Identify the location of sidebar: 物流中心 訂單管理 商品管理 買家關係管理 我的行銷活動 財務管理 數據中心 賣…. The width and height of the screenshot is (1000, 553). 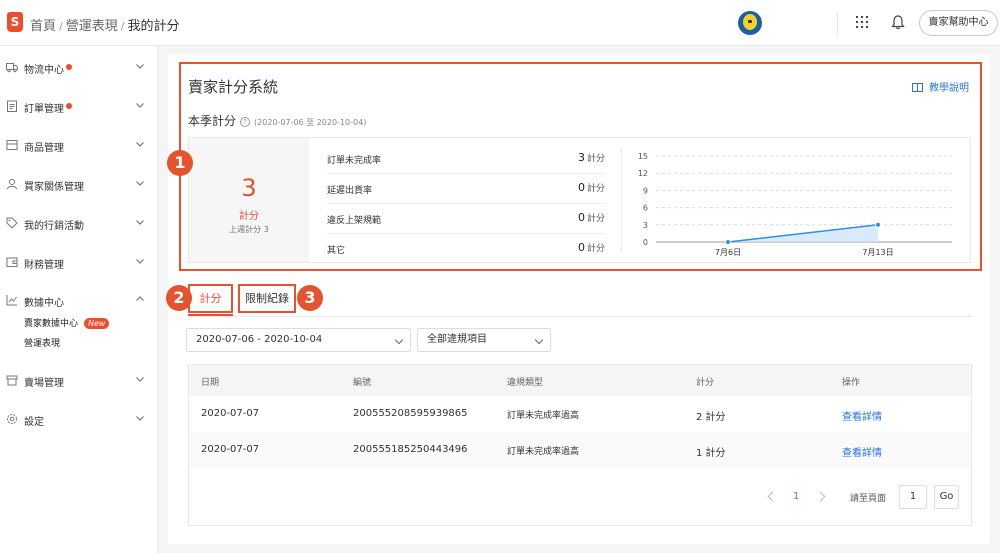
(79, 299).